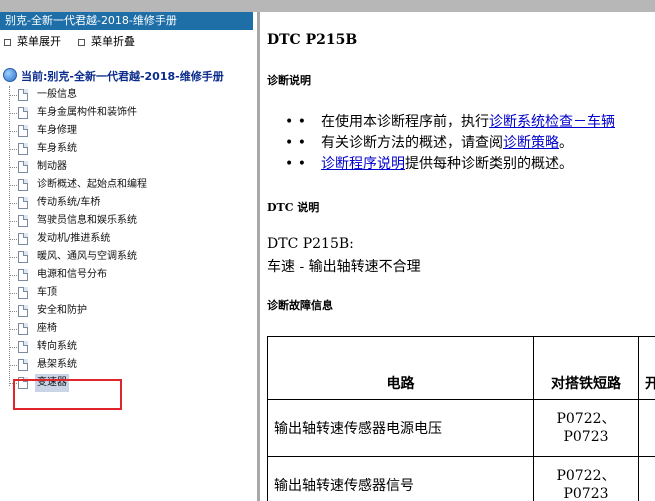 The image size is (655, 501). What do you see at coordinates (300, 305) in the screenshot?
I see `fault-info-heading: 诊断故障信息` at bounding box center [300, 305].